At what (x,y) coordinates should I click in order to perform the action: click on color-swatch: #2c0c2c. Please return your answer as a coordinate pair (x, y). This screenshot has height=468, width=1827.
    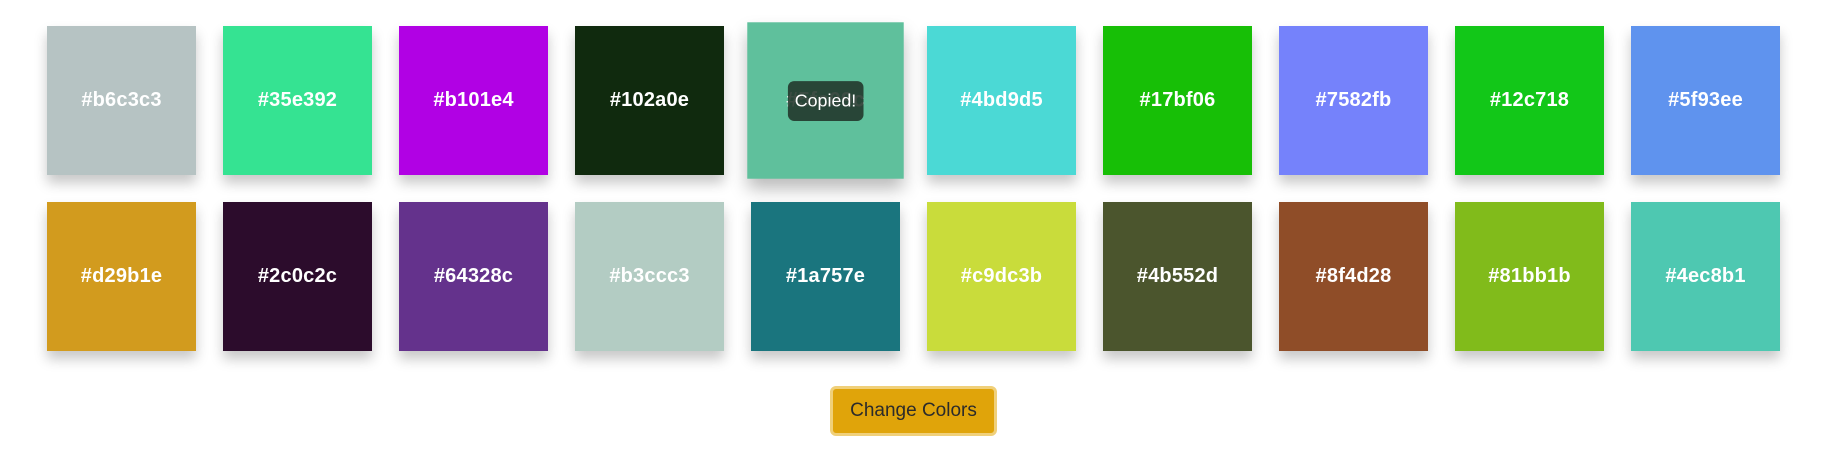
    Looking at the image, I should click on (297, 276).